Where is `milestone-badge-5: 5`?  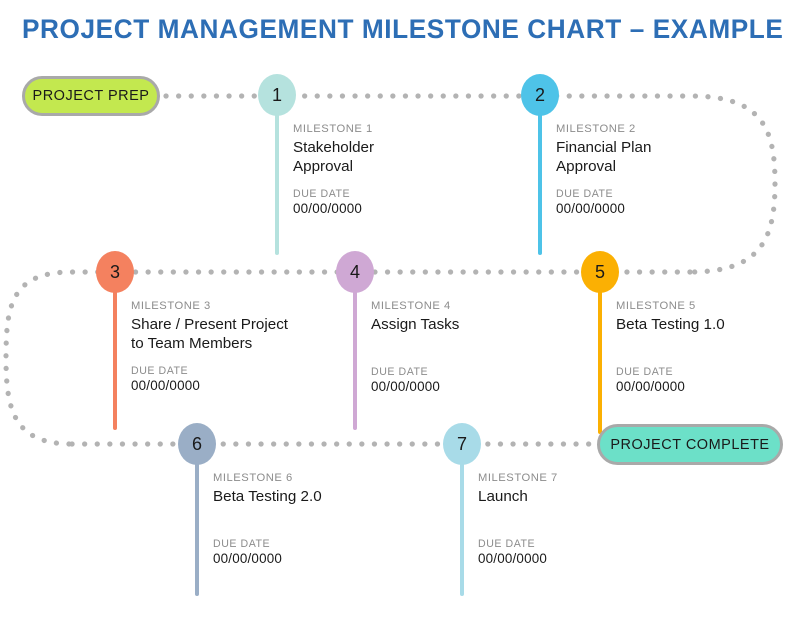 milestone-badge-5: 5 is located at coordinates (600, 272).